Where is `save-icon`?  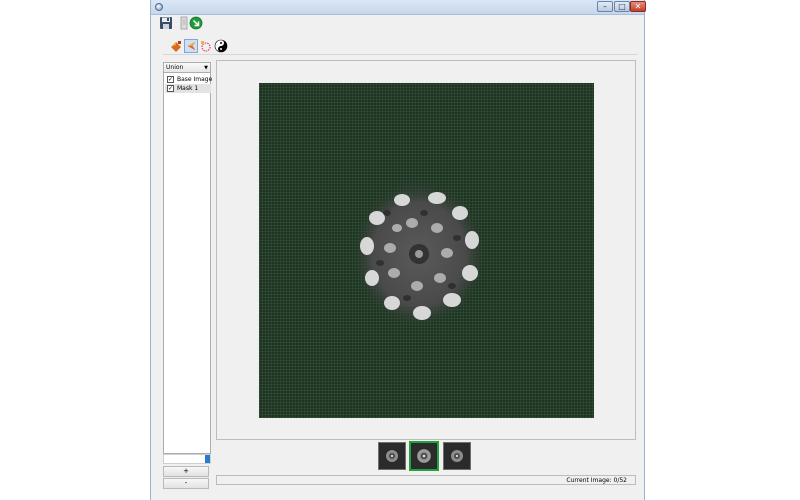
save-icon is located at coordinates (166, 23).